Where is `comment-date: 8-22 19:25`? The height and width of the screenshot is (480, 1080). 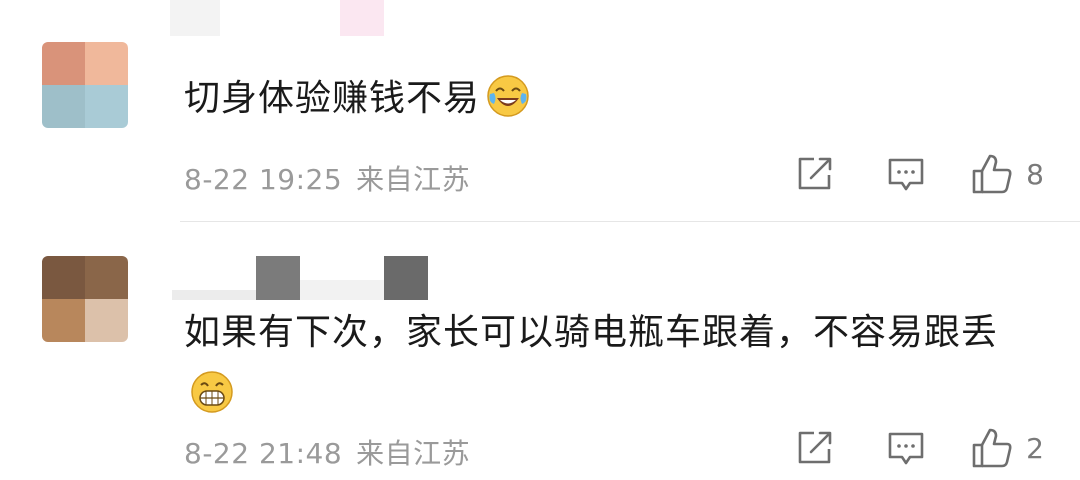 comment-date: 8-22 19:25 is located at coordinates (263, 179).